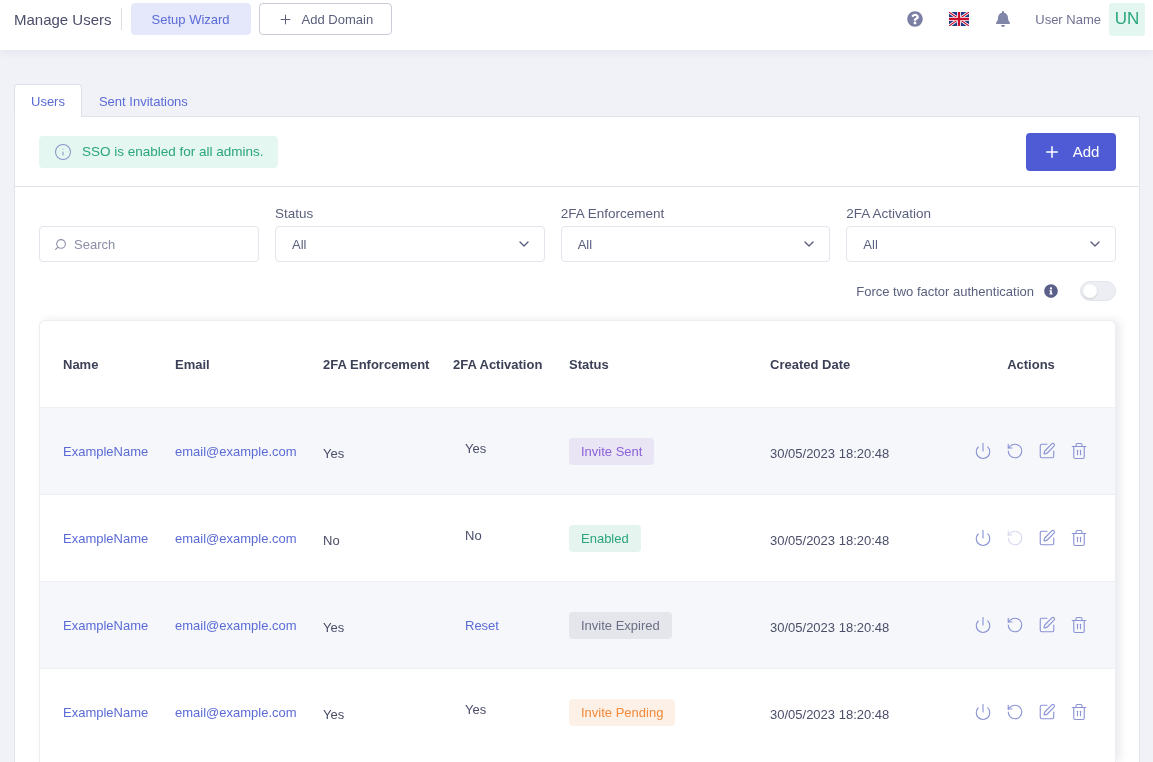  Describe the element at coordinates (589, 364) in the screenshot. I see `column-header: Status` at that location.